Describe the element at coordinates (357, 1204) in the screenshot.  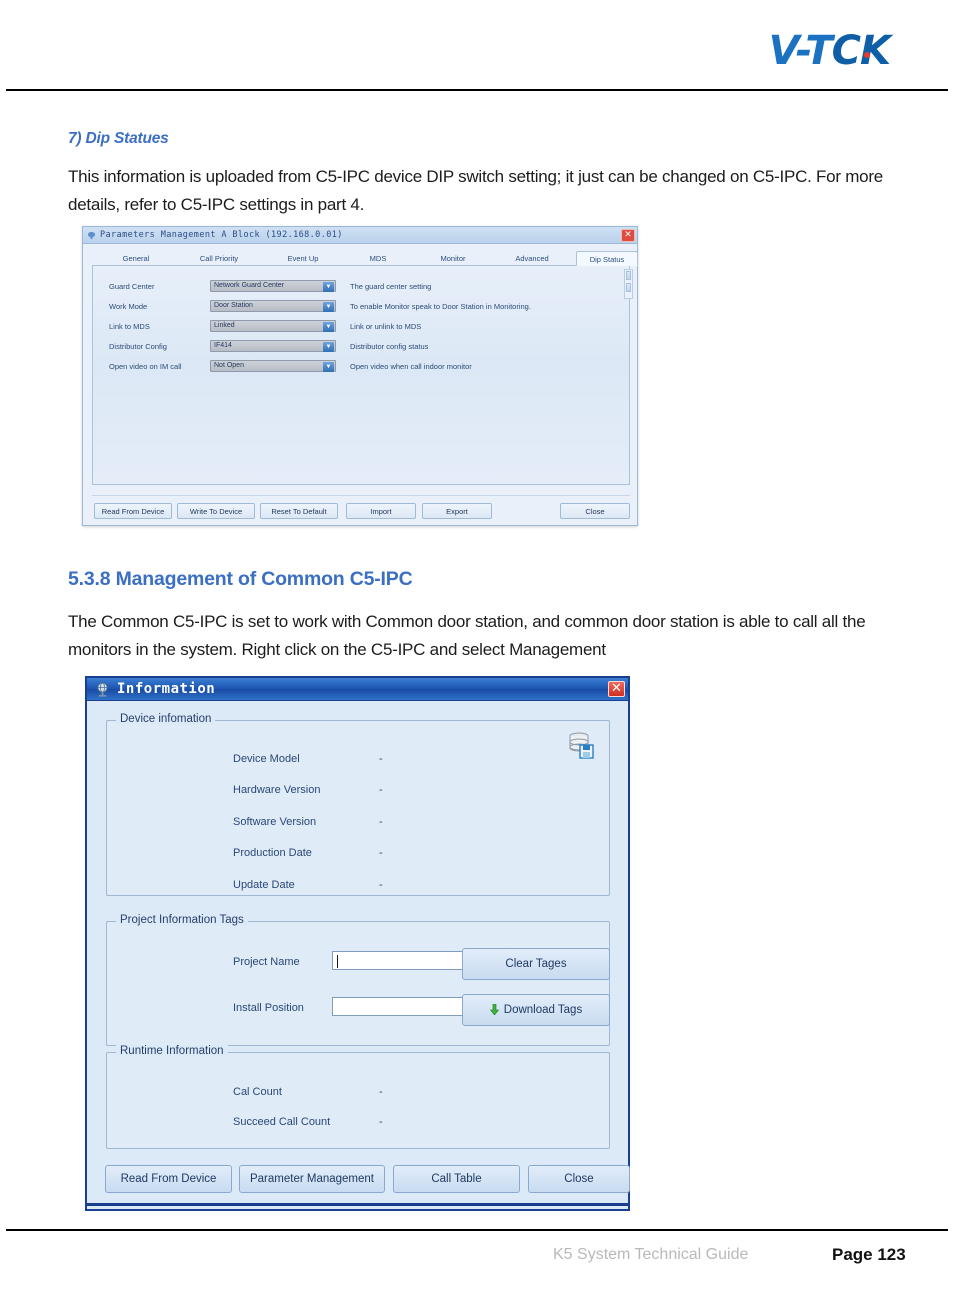
I see `dialog-bottom-edge` at that location.